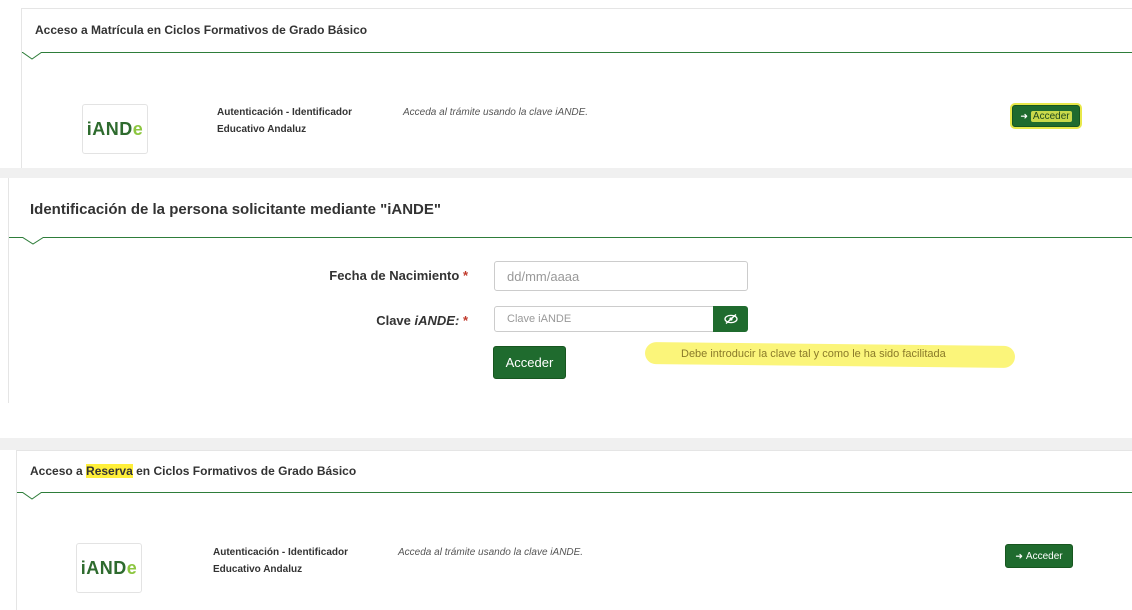 The width and height of the screenshot is (1132, 610). Describe the element at coordinates (574, 492) in the screenshot. I see `reserva-header-divider` at that location.